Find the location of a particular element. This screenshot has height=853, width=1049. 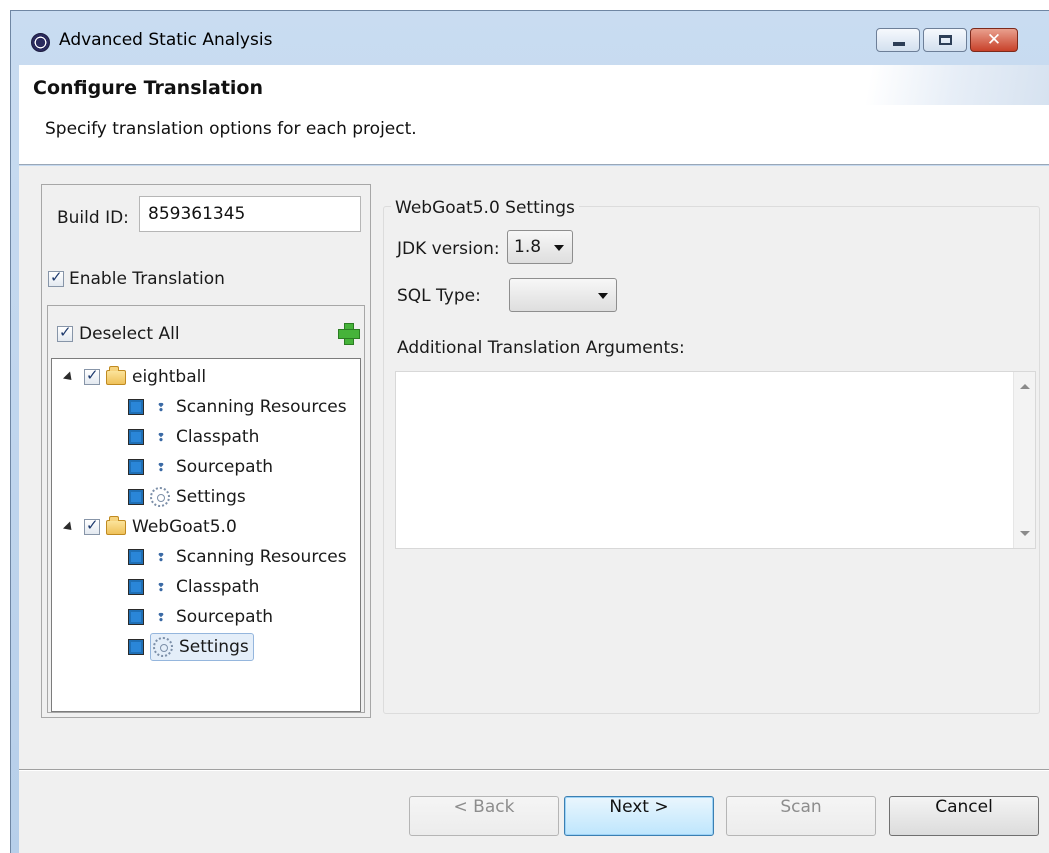

jdk-version-select: 1.8 is located at coordinates (540, 247).